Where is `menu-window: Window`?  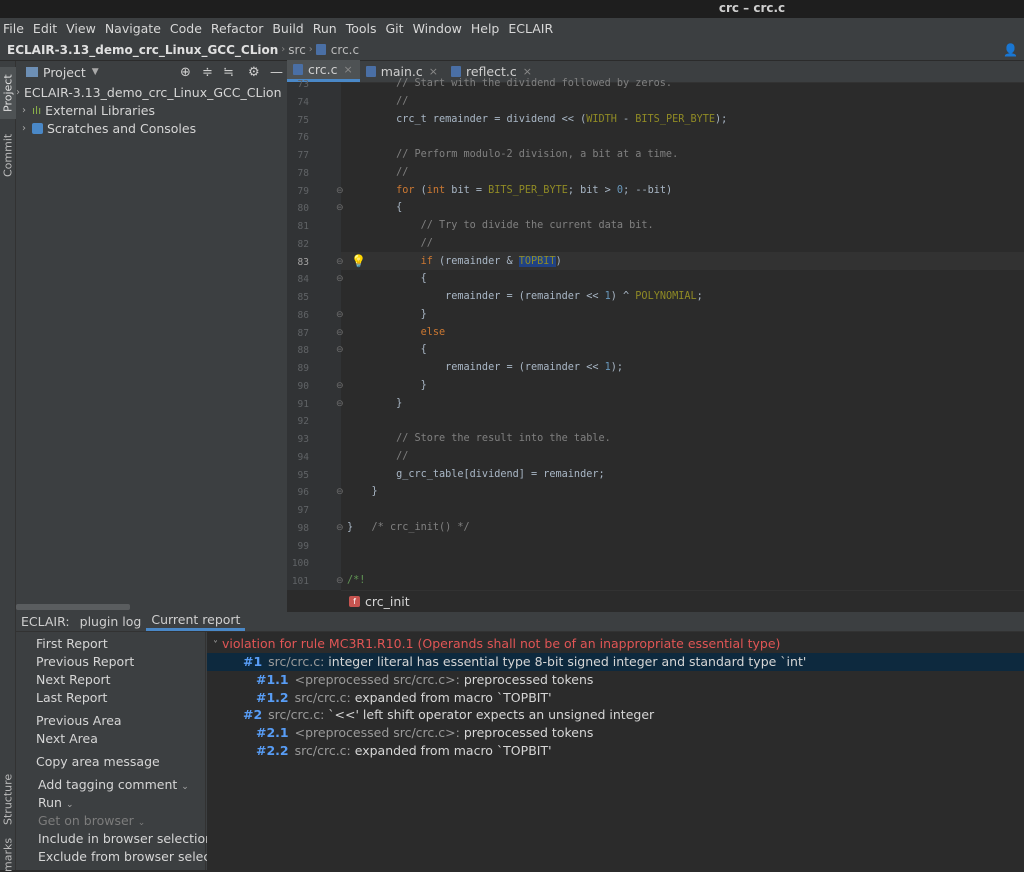
menu-window: Window is located at coordinates (438, 28).